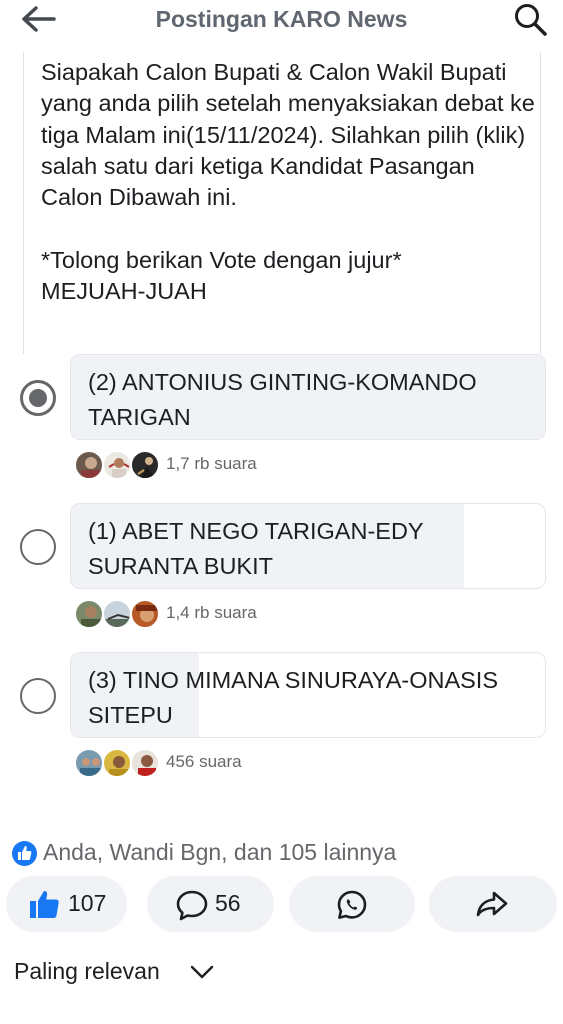 The height and width of the screenshot is (1024, 563). I want to click on share-icon, so click(492, 904).